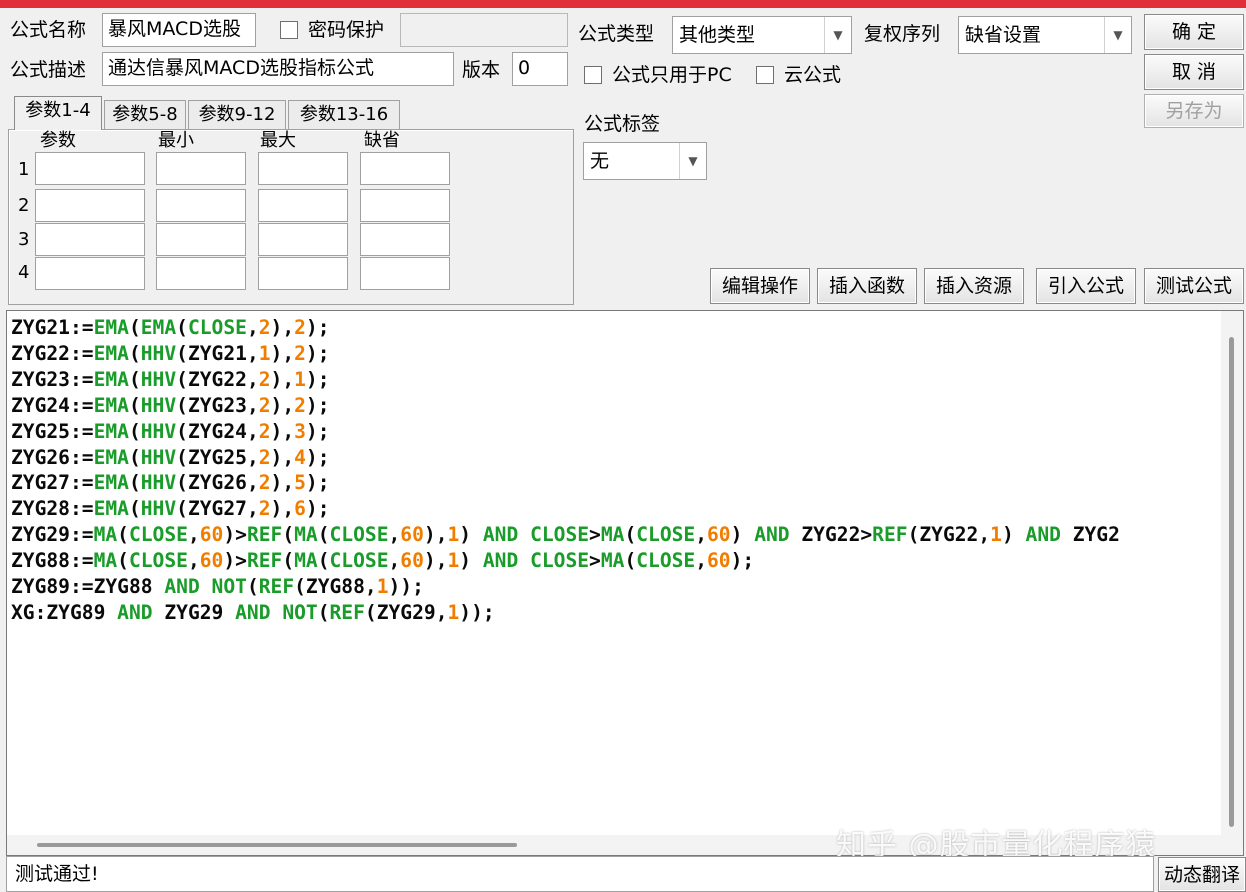 The image size is (1246, 892). Describe the element at coordinates (565, 328) in the screenshot. I see `code-line: ZYG21:=EMA(EMA(CLOSE,2),2);` at that location.